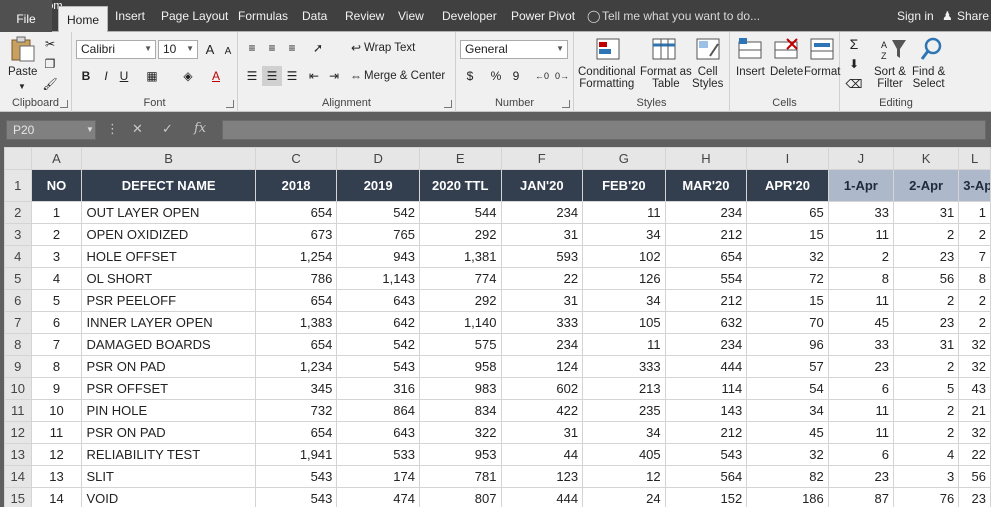 This screenshot has height=507, width=991. What do you see at coordinates (168, 344) in the screenshot?
I see `defect-name-cell: DAMAGED BOARDS` at bounding box center [168, 344].